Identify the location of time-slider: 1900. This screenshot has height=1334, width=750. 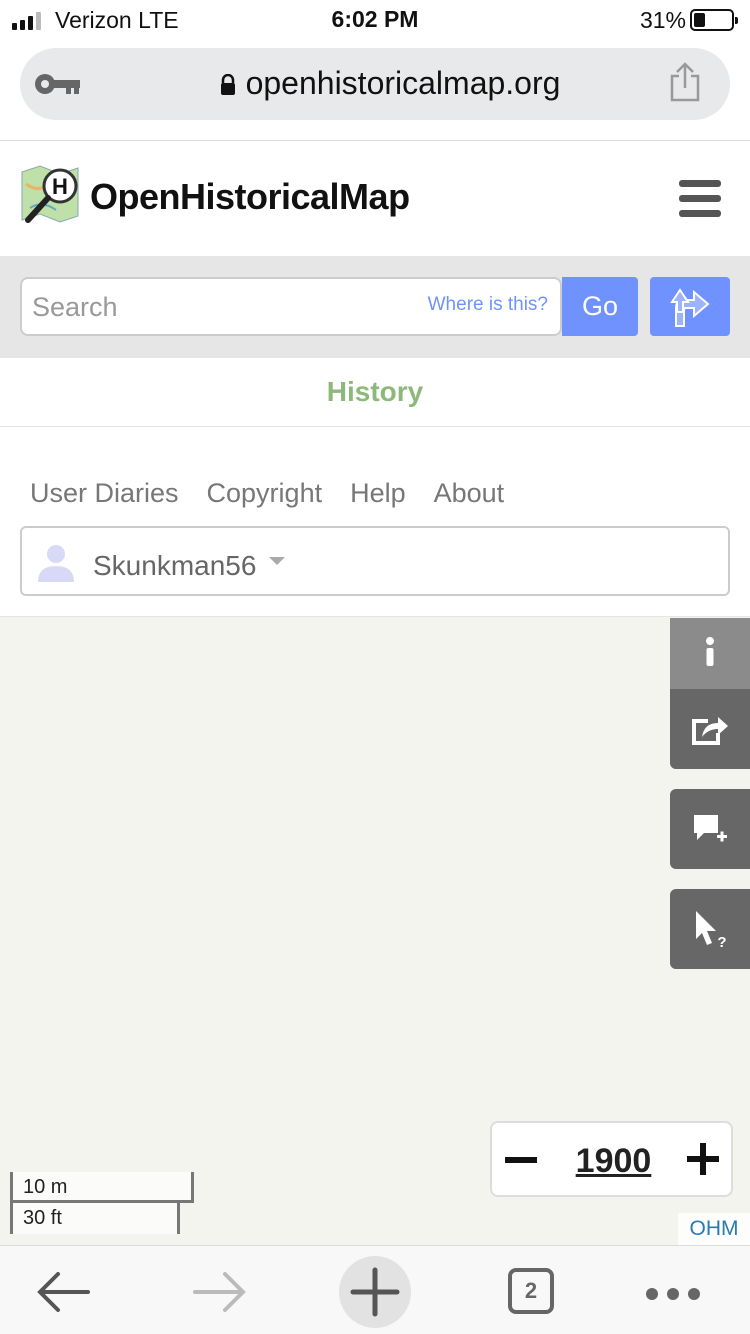
(611, 1159).